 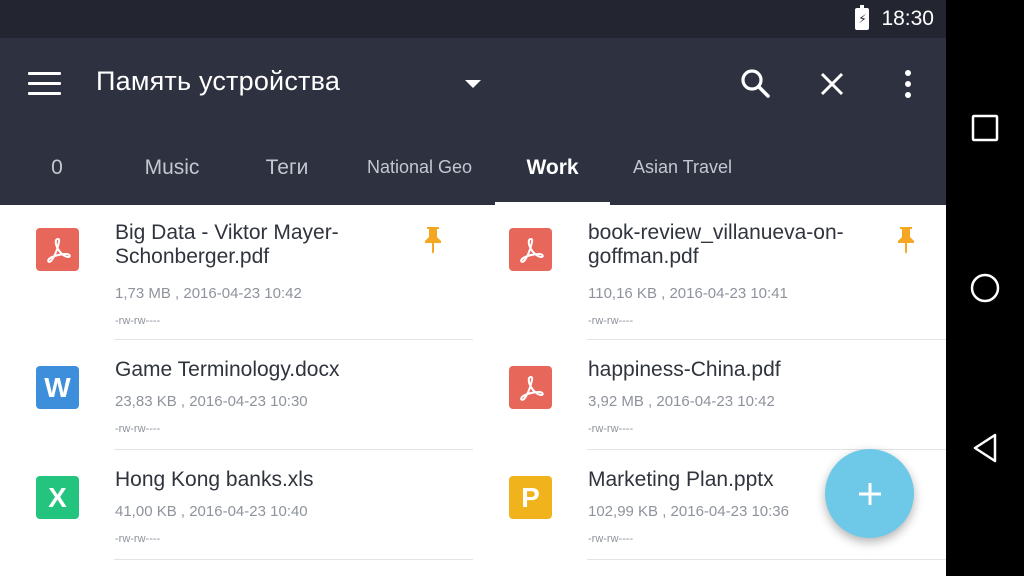 What do you see at coordinates (688, 293) in the screenshot?
I see `file-size-date: 110,16 KB , 2016-04-23 10:41` at bounding box center [688, 293].